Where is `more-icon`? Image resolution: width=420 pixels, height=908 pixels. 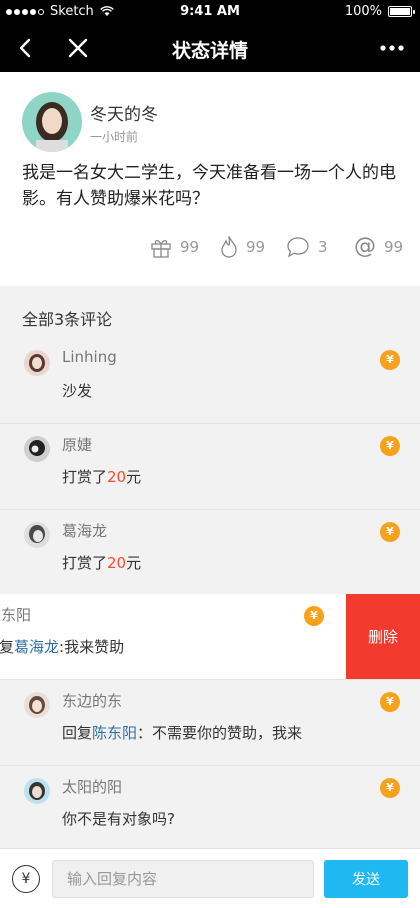 more-icon is located at coordinates (392, 48).